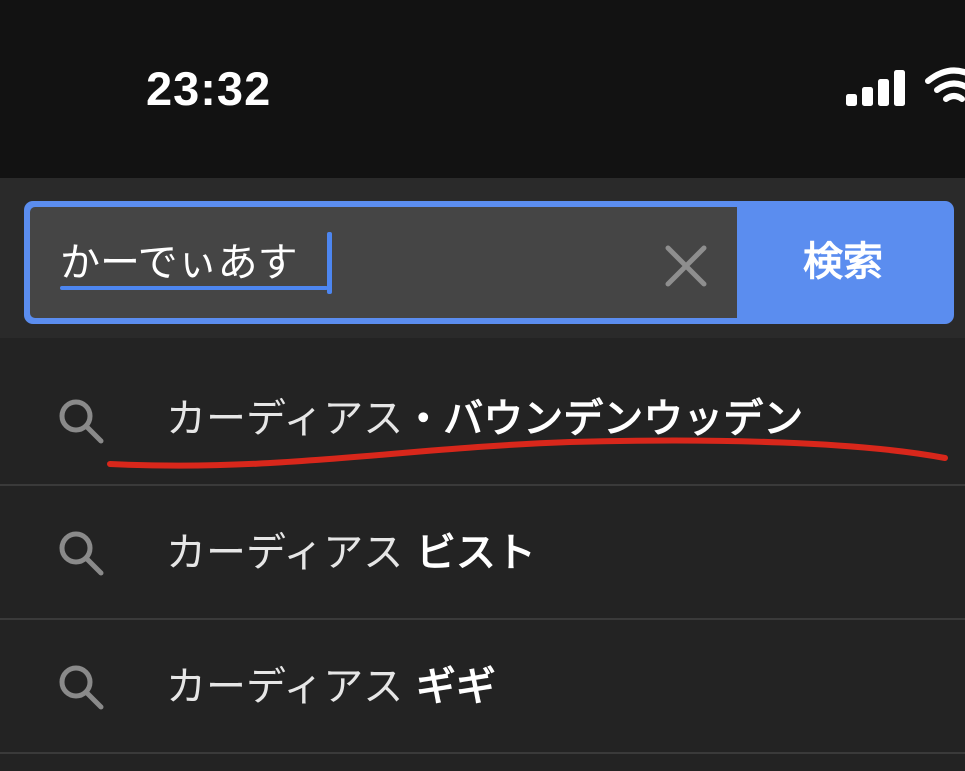 The image size is (965, 771). Describe the element at coordinates (482, 762) in the screenshot. I see `list-continuation` at that location.